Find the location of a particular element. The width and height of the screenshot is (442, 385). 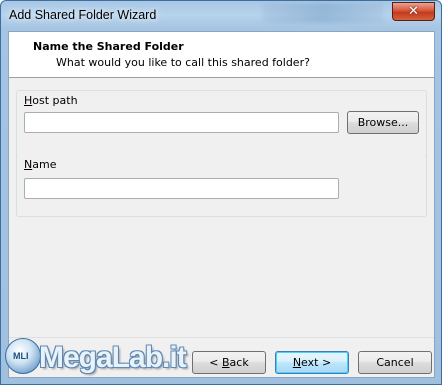

close-button: ✕ is located at coordinates (413, 11).